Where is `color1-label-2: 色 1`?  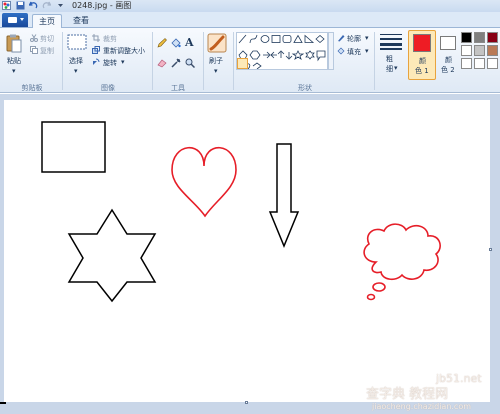
color1-label-2: 色 1 is located at coordinates (422, 71).